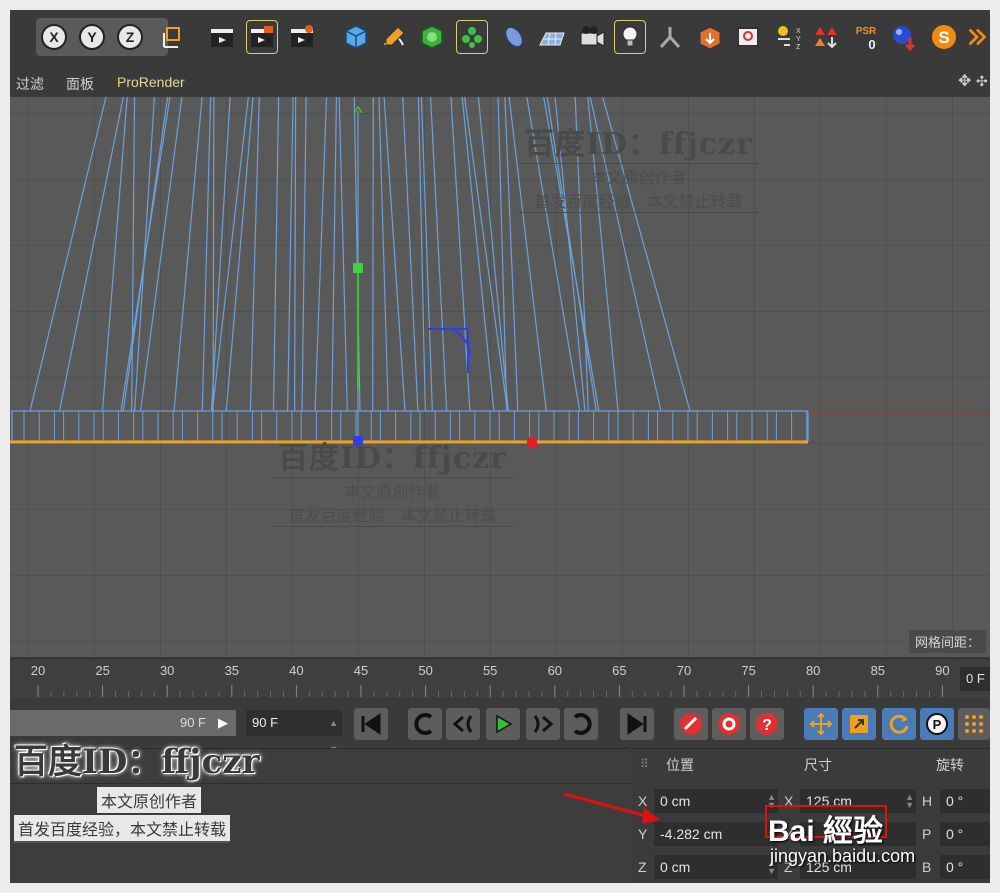  Describe the element at coordinates (813, 670) in the screenshot. I see `timeline-tick-label: 80` at that location.